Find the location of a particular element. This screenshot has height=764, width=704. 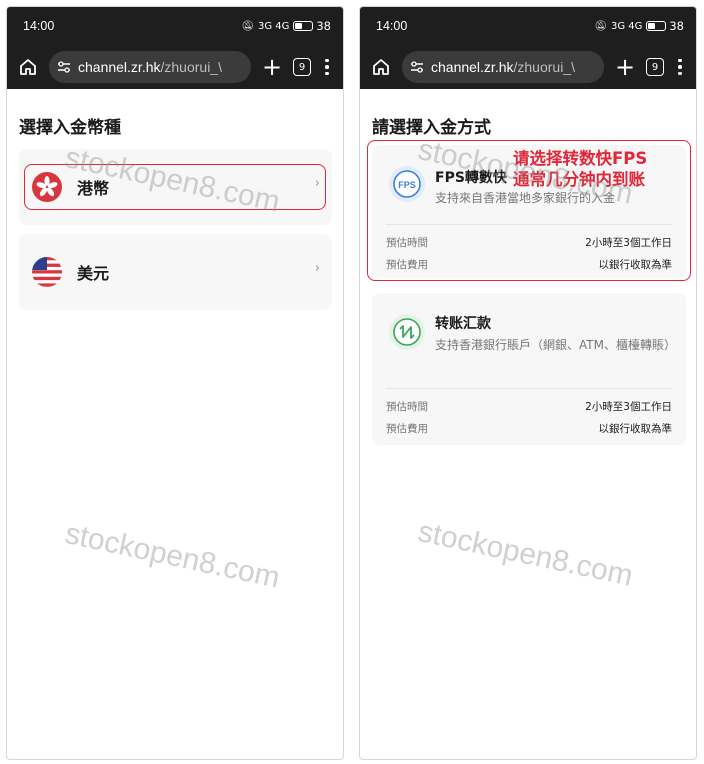

method-title-transfer: 转账汇款 is located at coordinates (463, 324).